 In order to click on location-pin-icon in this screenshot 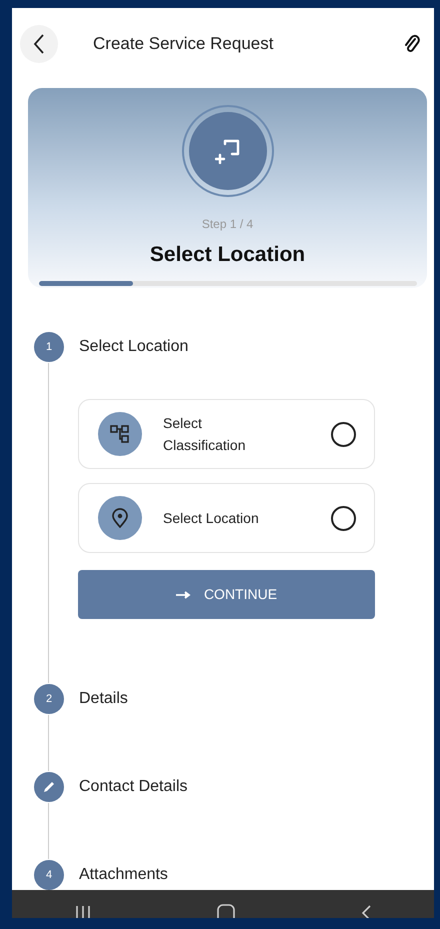, I will do `click(120, 518)`.